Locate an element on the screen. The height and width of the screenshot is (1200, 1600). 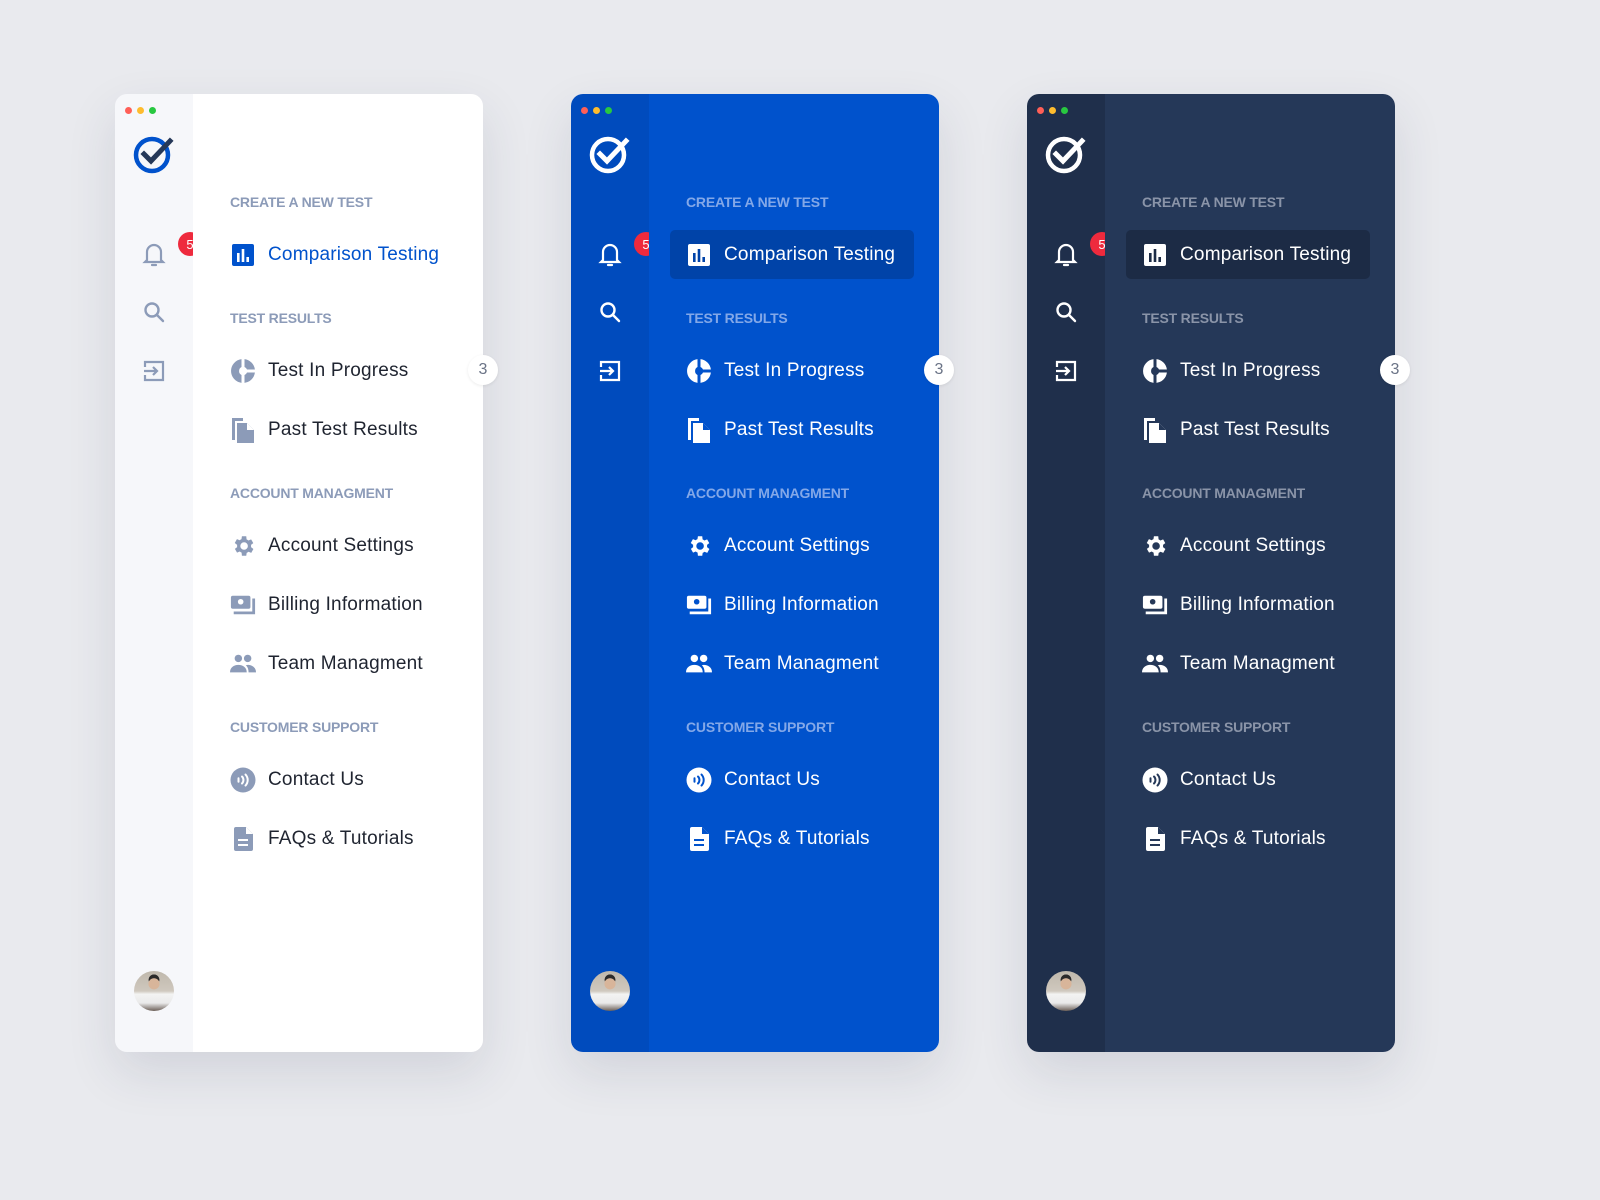
sign-in-icon is located at coordinates (1066, 371).